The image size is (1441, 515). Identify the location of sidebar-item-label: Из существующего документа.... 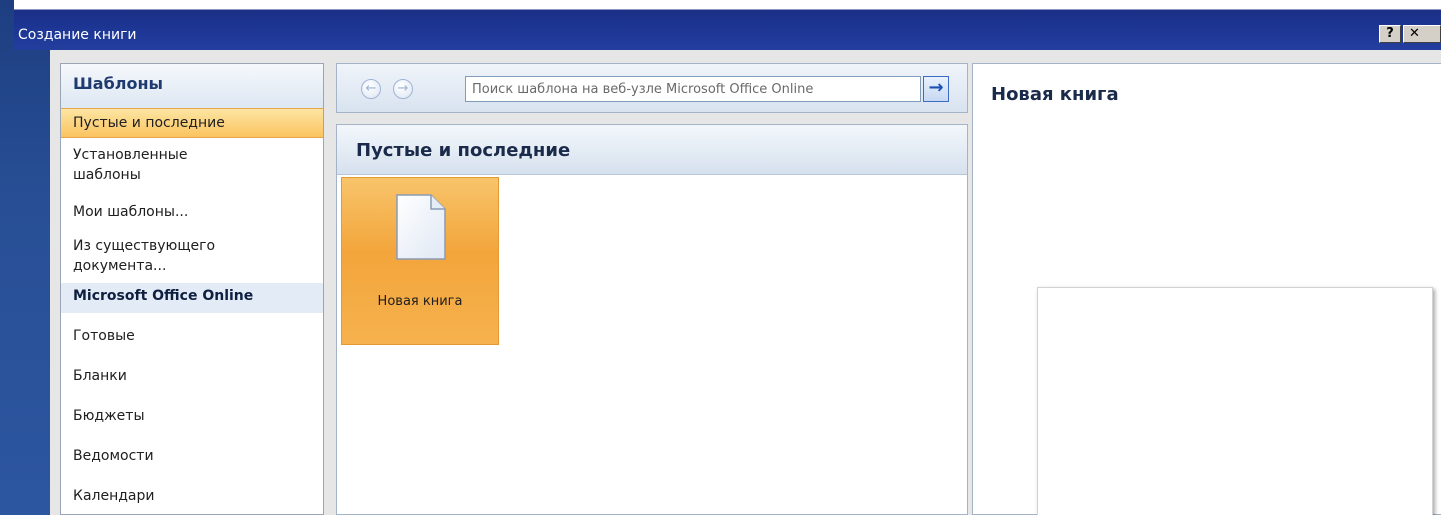
(144, 256).